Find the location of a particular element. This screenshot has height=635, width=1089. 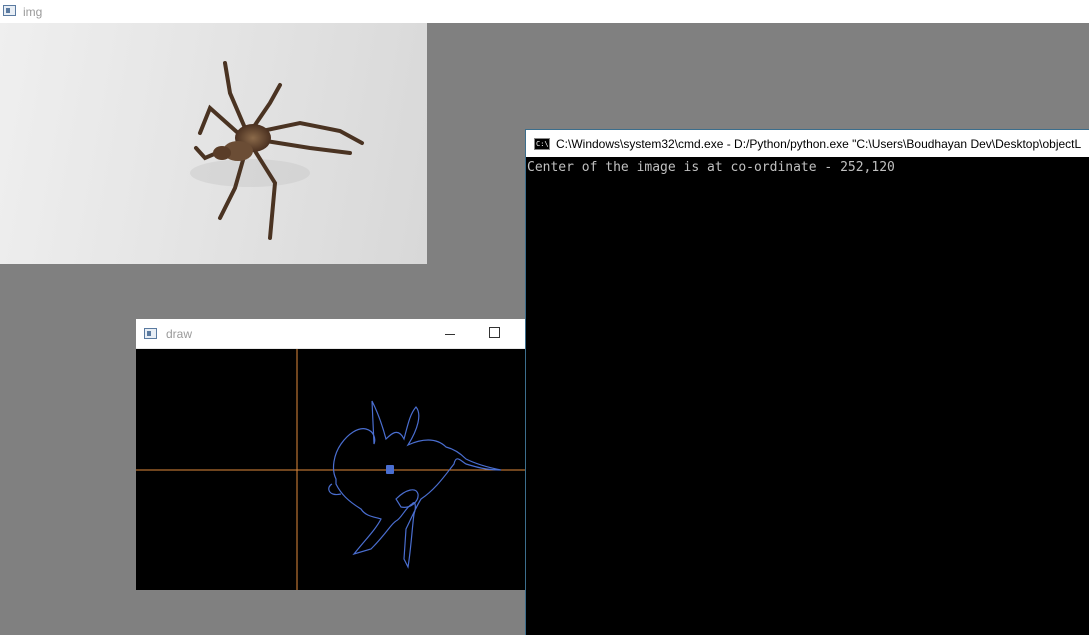

cmd-app-icon: C:\ is located at coordinates (542, 144).